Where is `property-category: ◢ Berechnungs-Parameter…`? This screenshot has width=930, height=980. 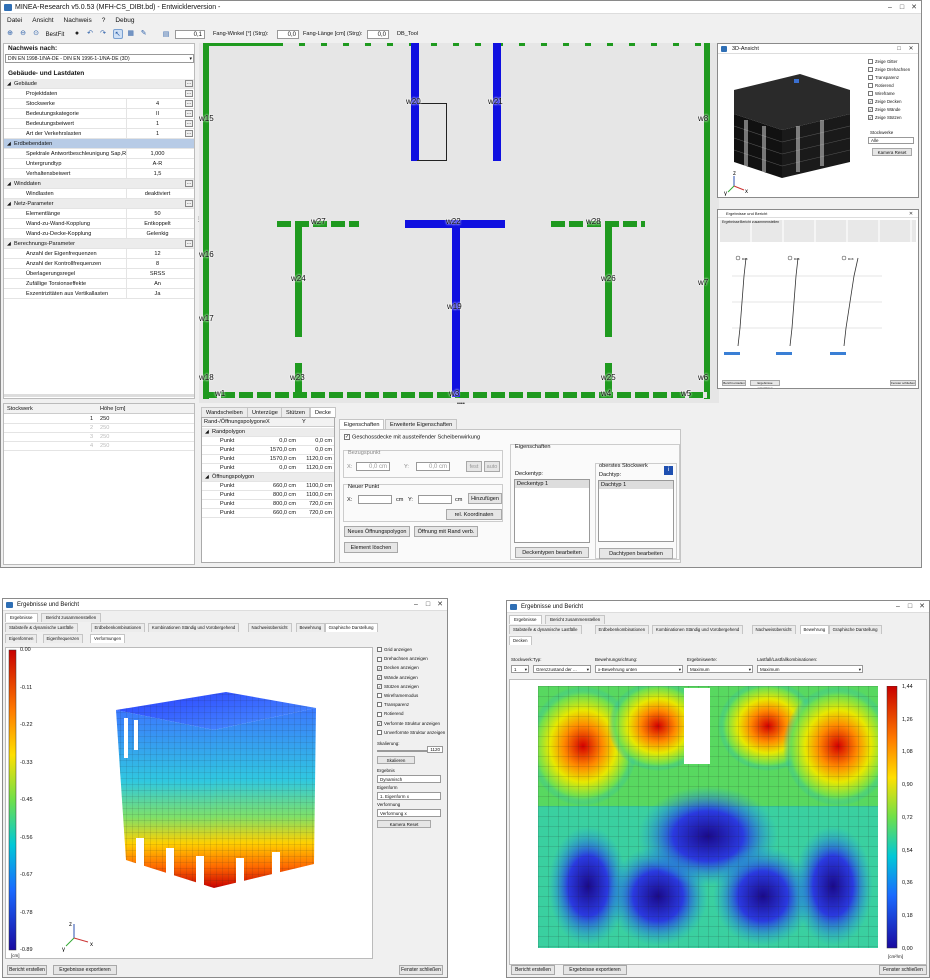 property-category: ◢ Berechnungs-Parameter… is located at coordinates (99, 244).